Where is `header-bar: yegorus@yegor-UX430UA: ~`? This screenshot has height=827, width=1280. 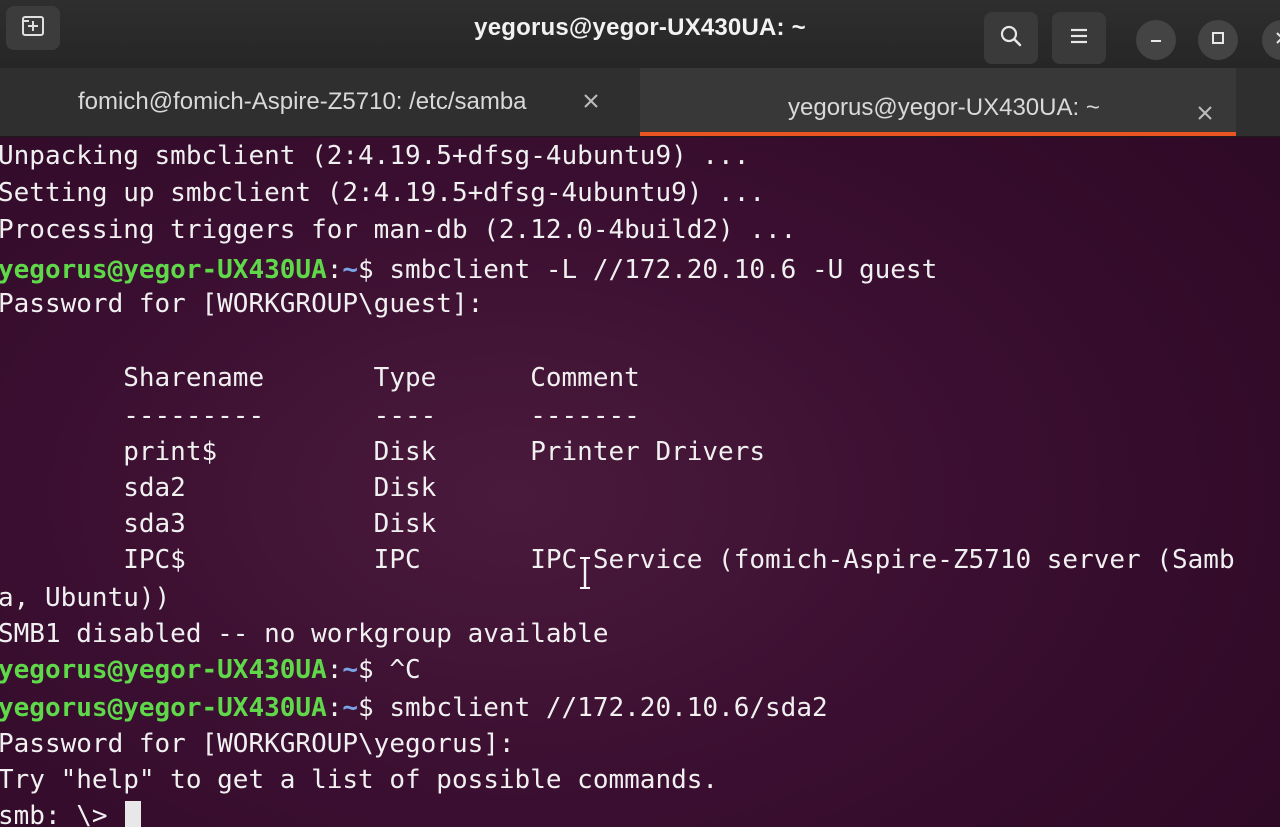 header-bar: yegorus@yegor-UX430UA: ~ is located at coordinates (640, 34).